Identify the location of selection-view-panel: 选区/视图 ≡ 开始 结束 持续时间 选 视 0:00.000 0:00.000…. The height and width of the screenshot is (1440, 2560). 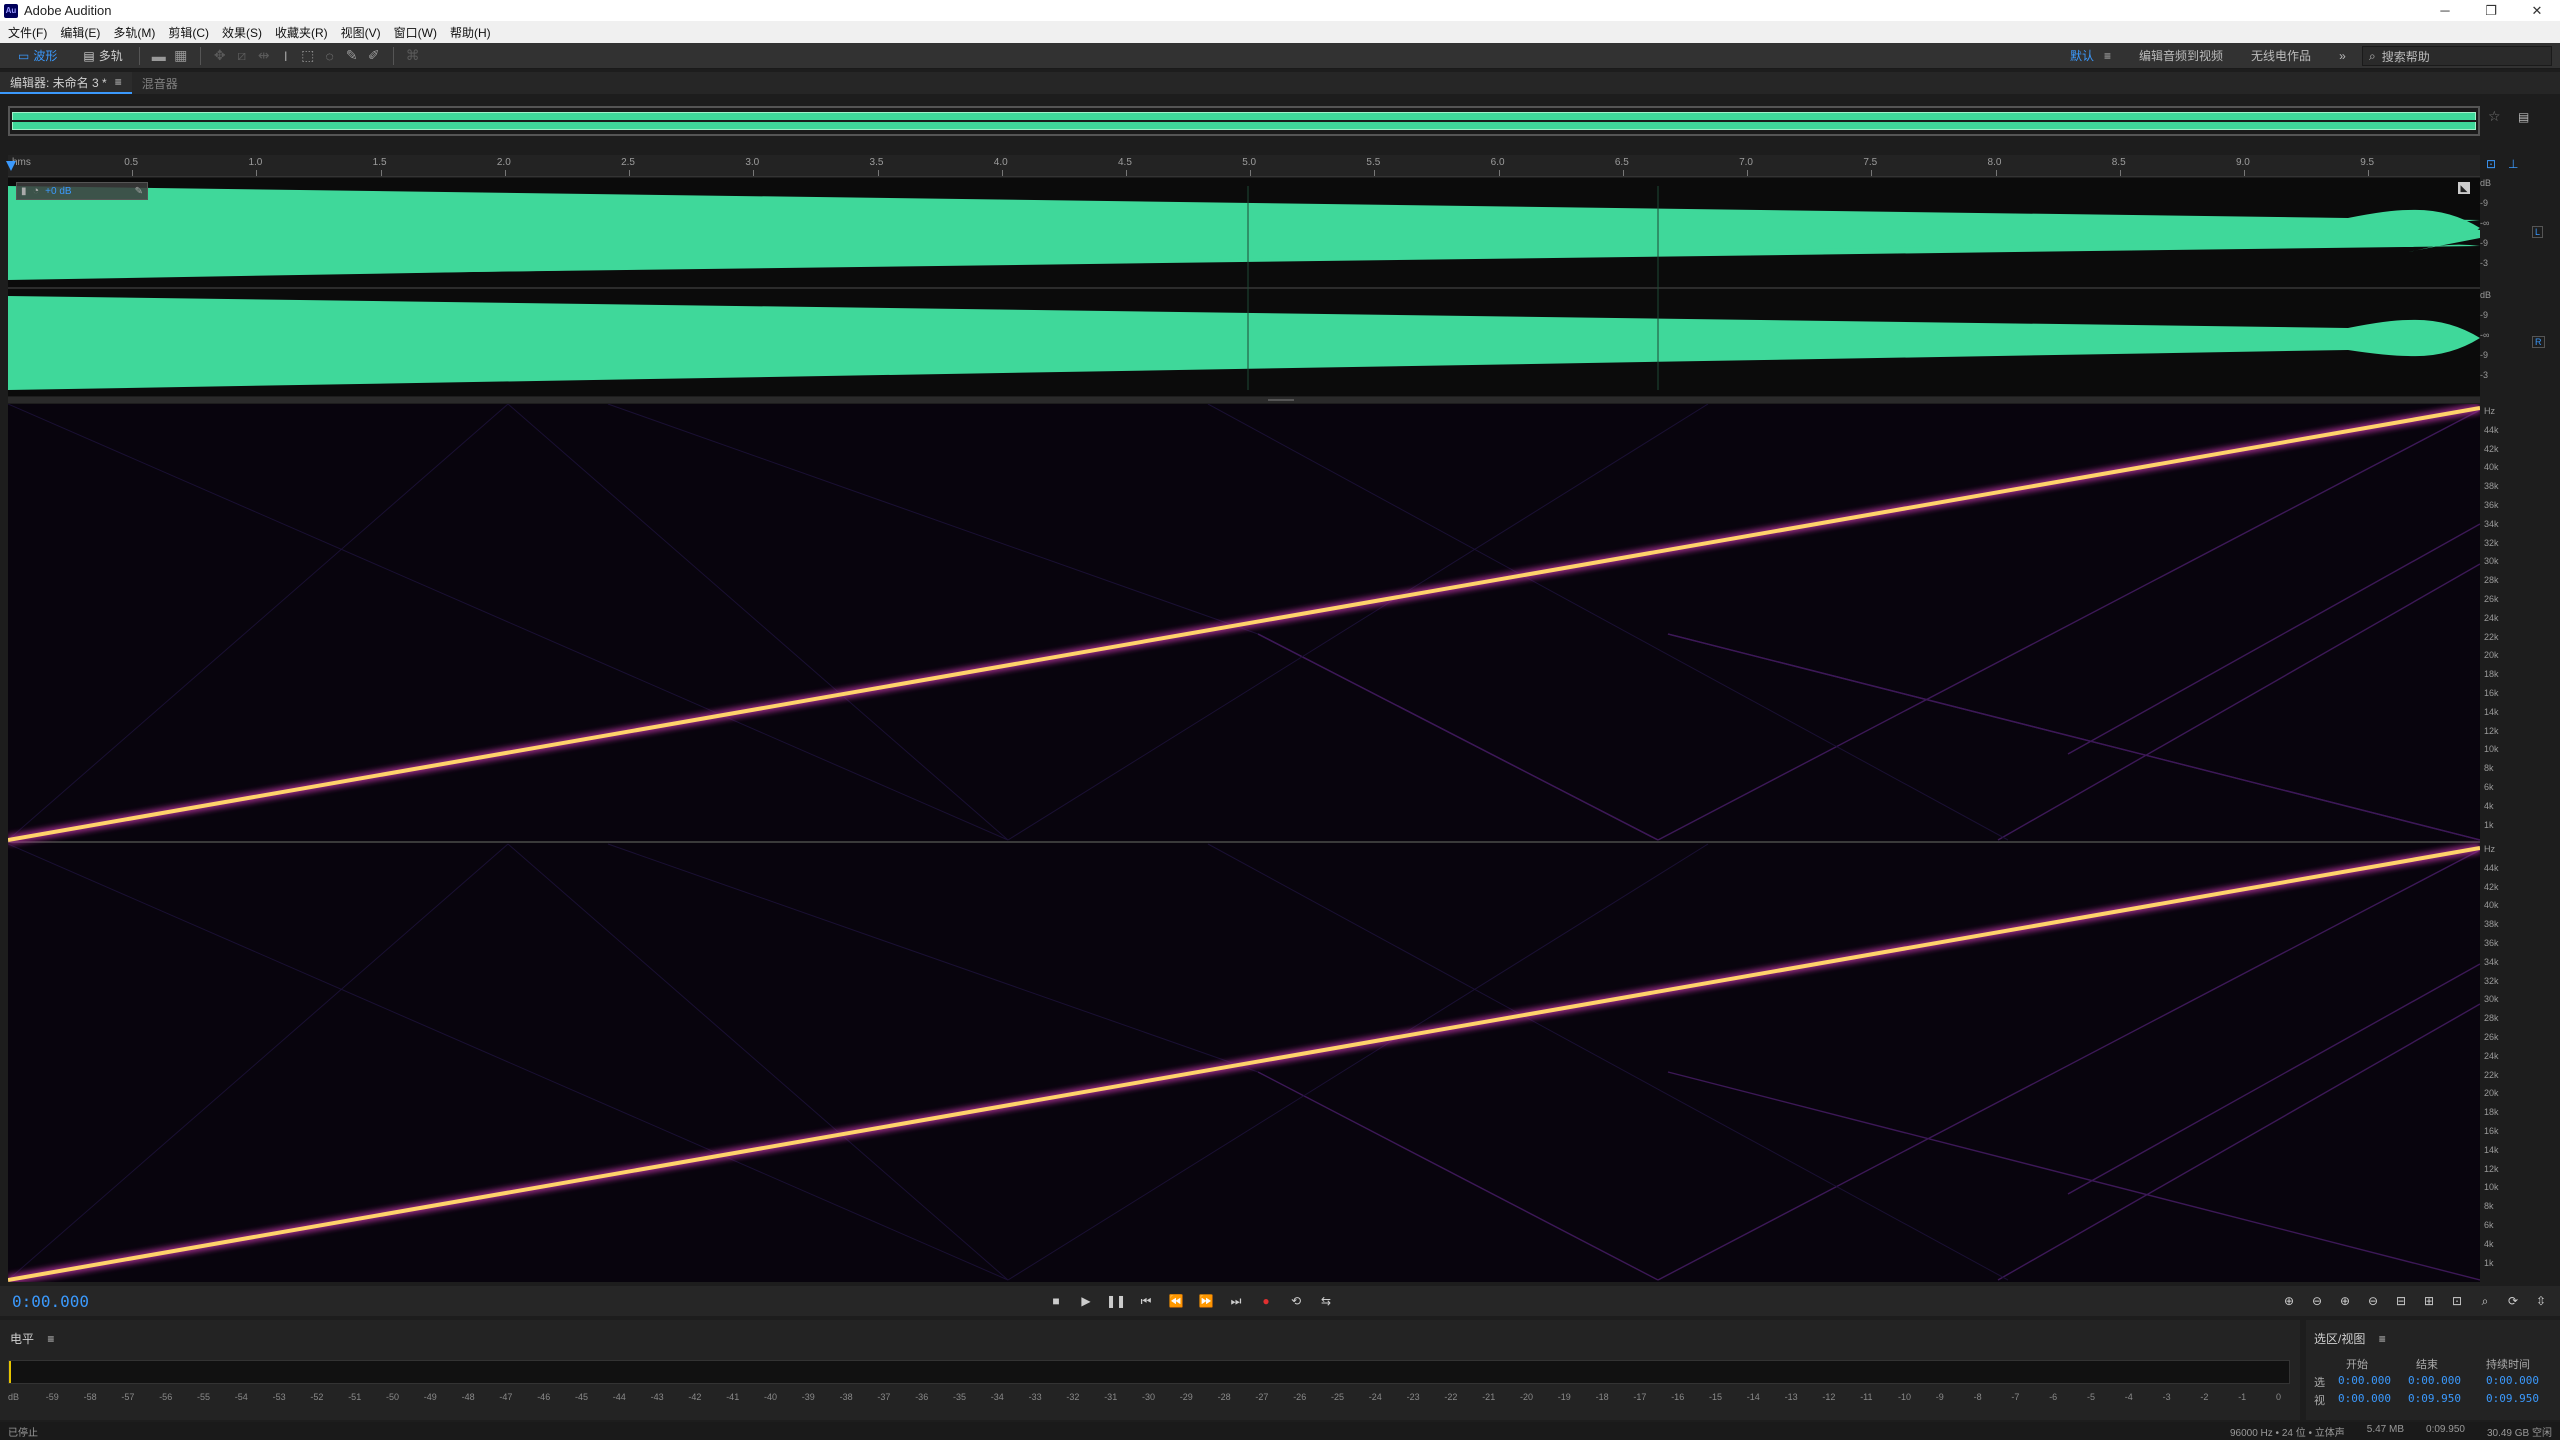
(2433, 1370).